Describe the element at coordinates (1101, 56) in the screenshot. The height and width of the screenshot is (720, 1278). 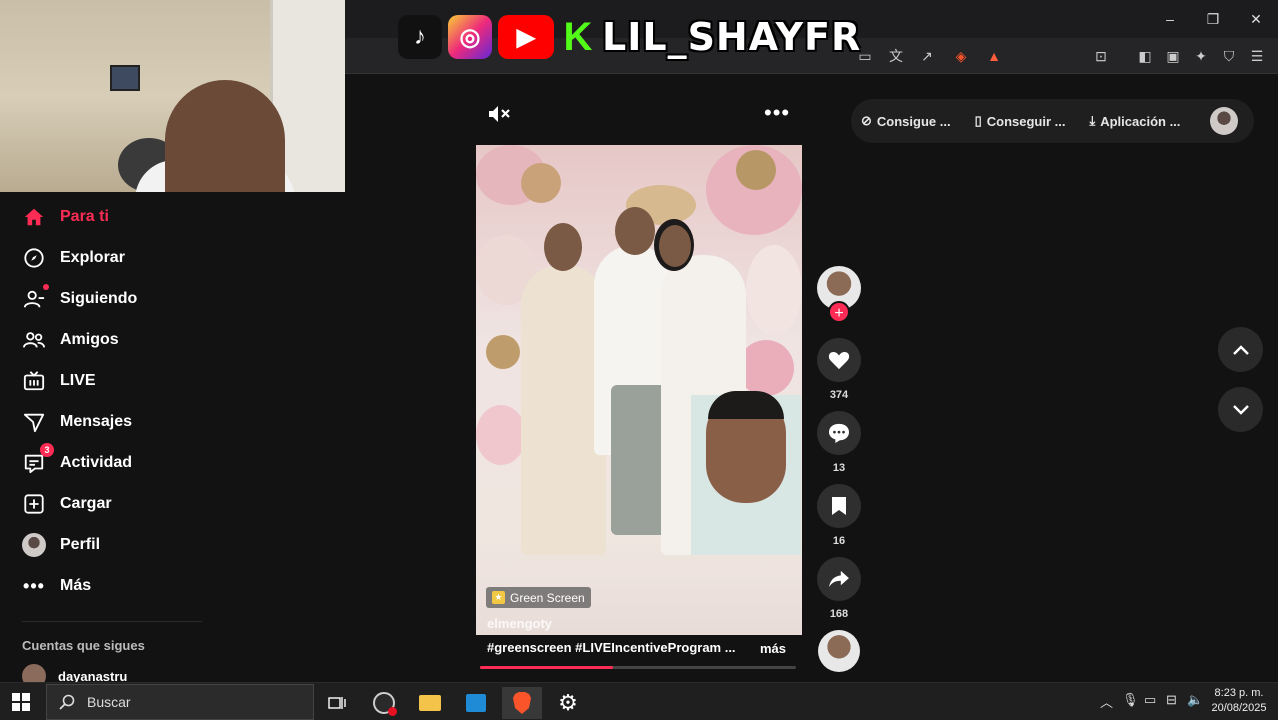
I see `tab-search-icon: ⊡` at that location.